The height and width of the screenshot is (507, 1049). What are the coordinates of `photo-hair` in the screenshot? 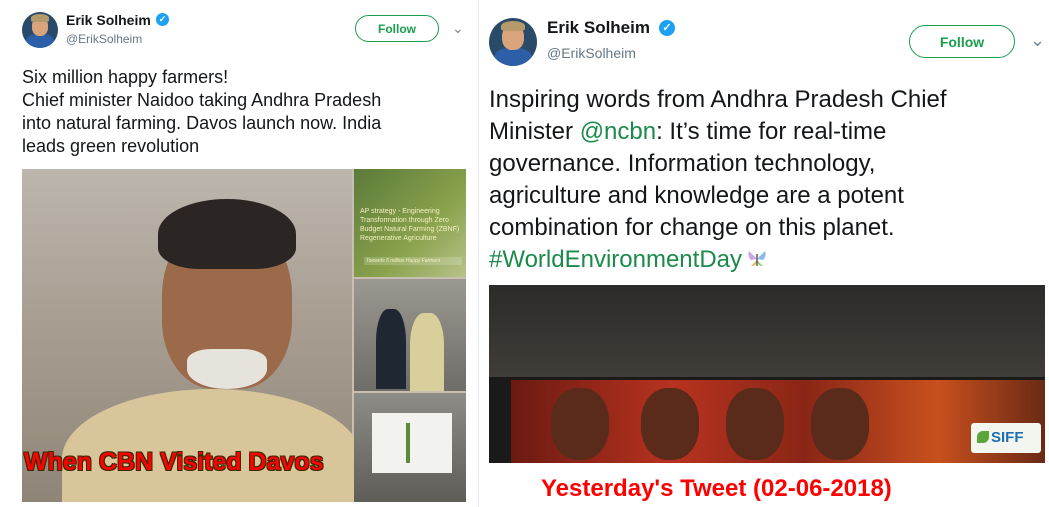 It's located at (227, 234).